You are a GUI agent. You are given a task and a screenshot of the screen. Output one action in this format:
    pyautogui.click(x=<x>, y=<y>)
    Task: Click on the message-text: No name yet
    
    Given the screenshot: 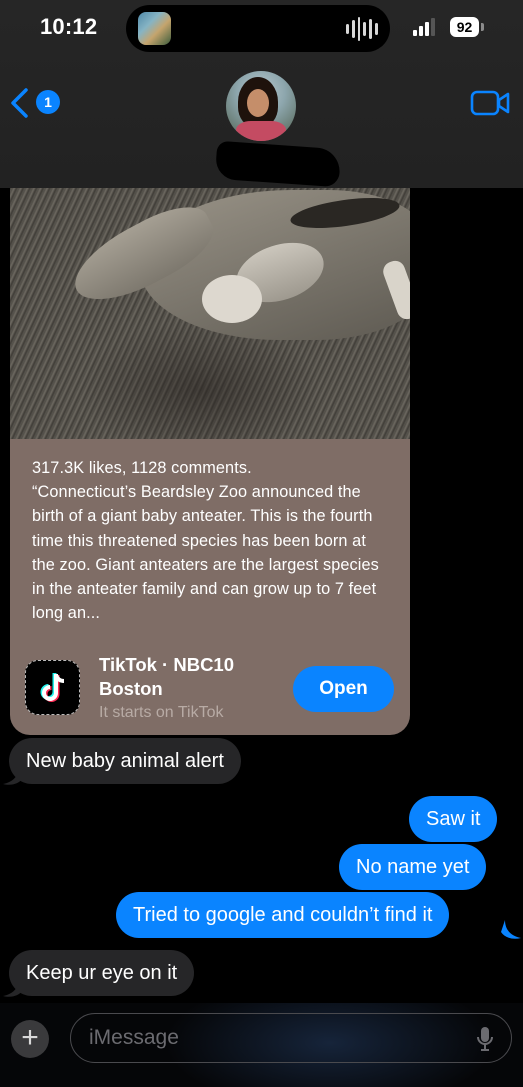 What is the action you would take?
    pyautogui.click(x=413, y=867)
    